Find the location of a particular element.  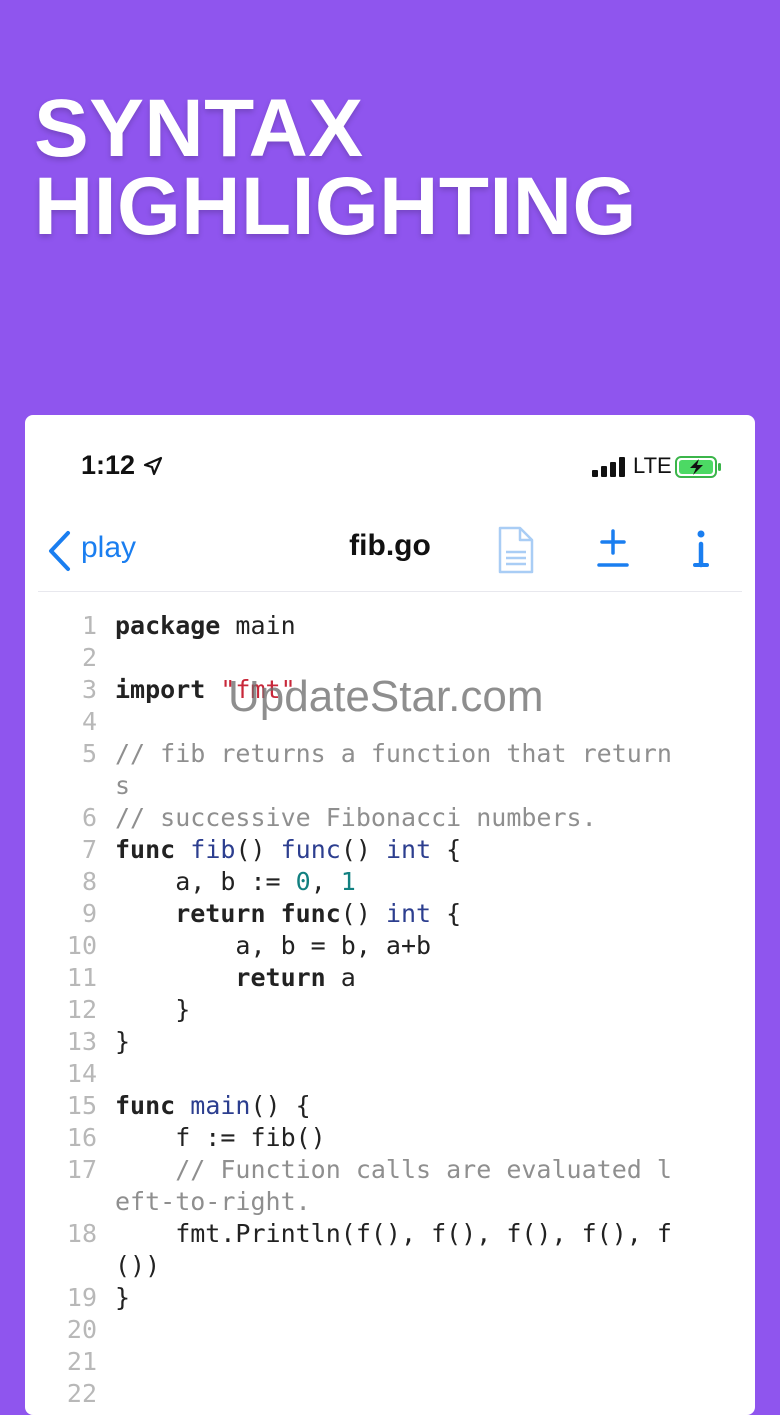

document-button is located at coordinates (516, 552).